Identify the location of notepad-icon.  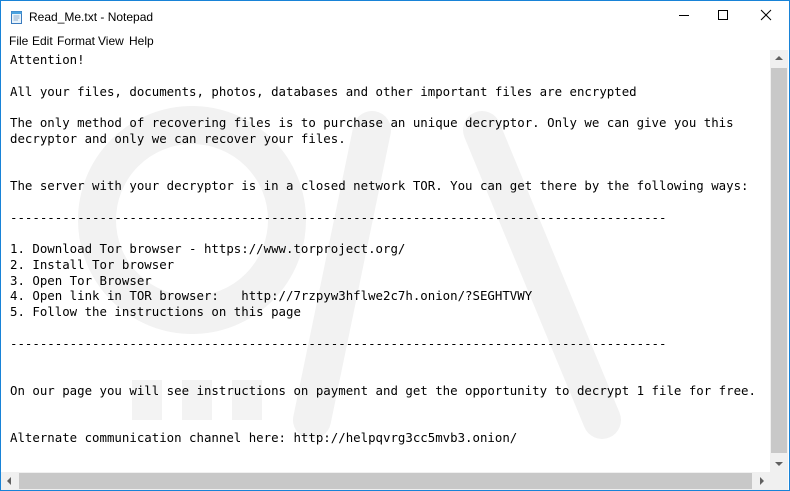
(17, 17).